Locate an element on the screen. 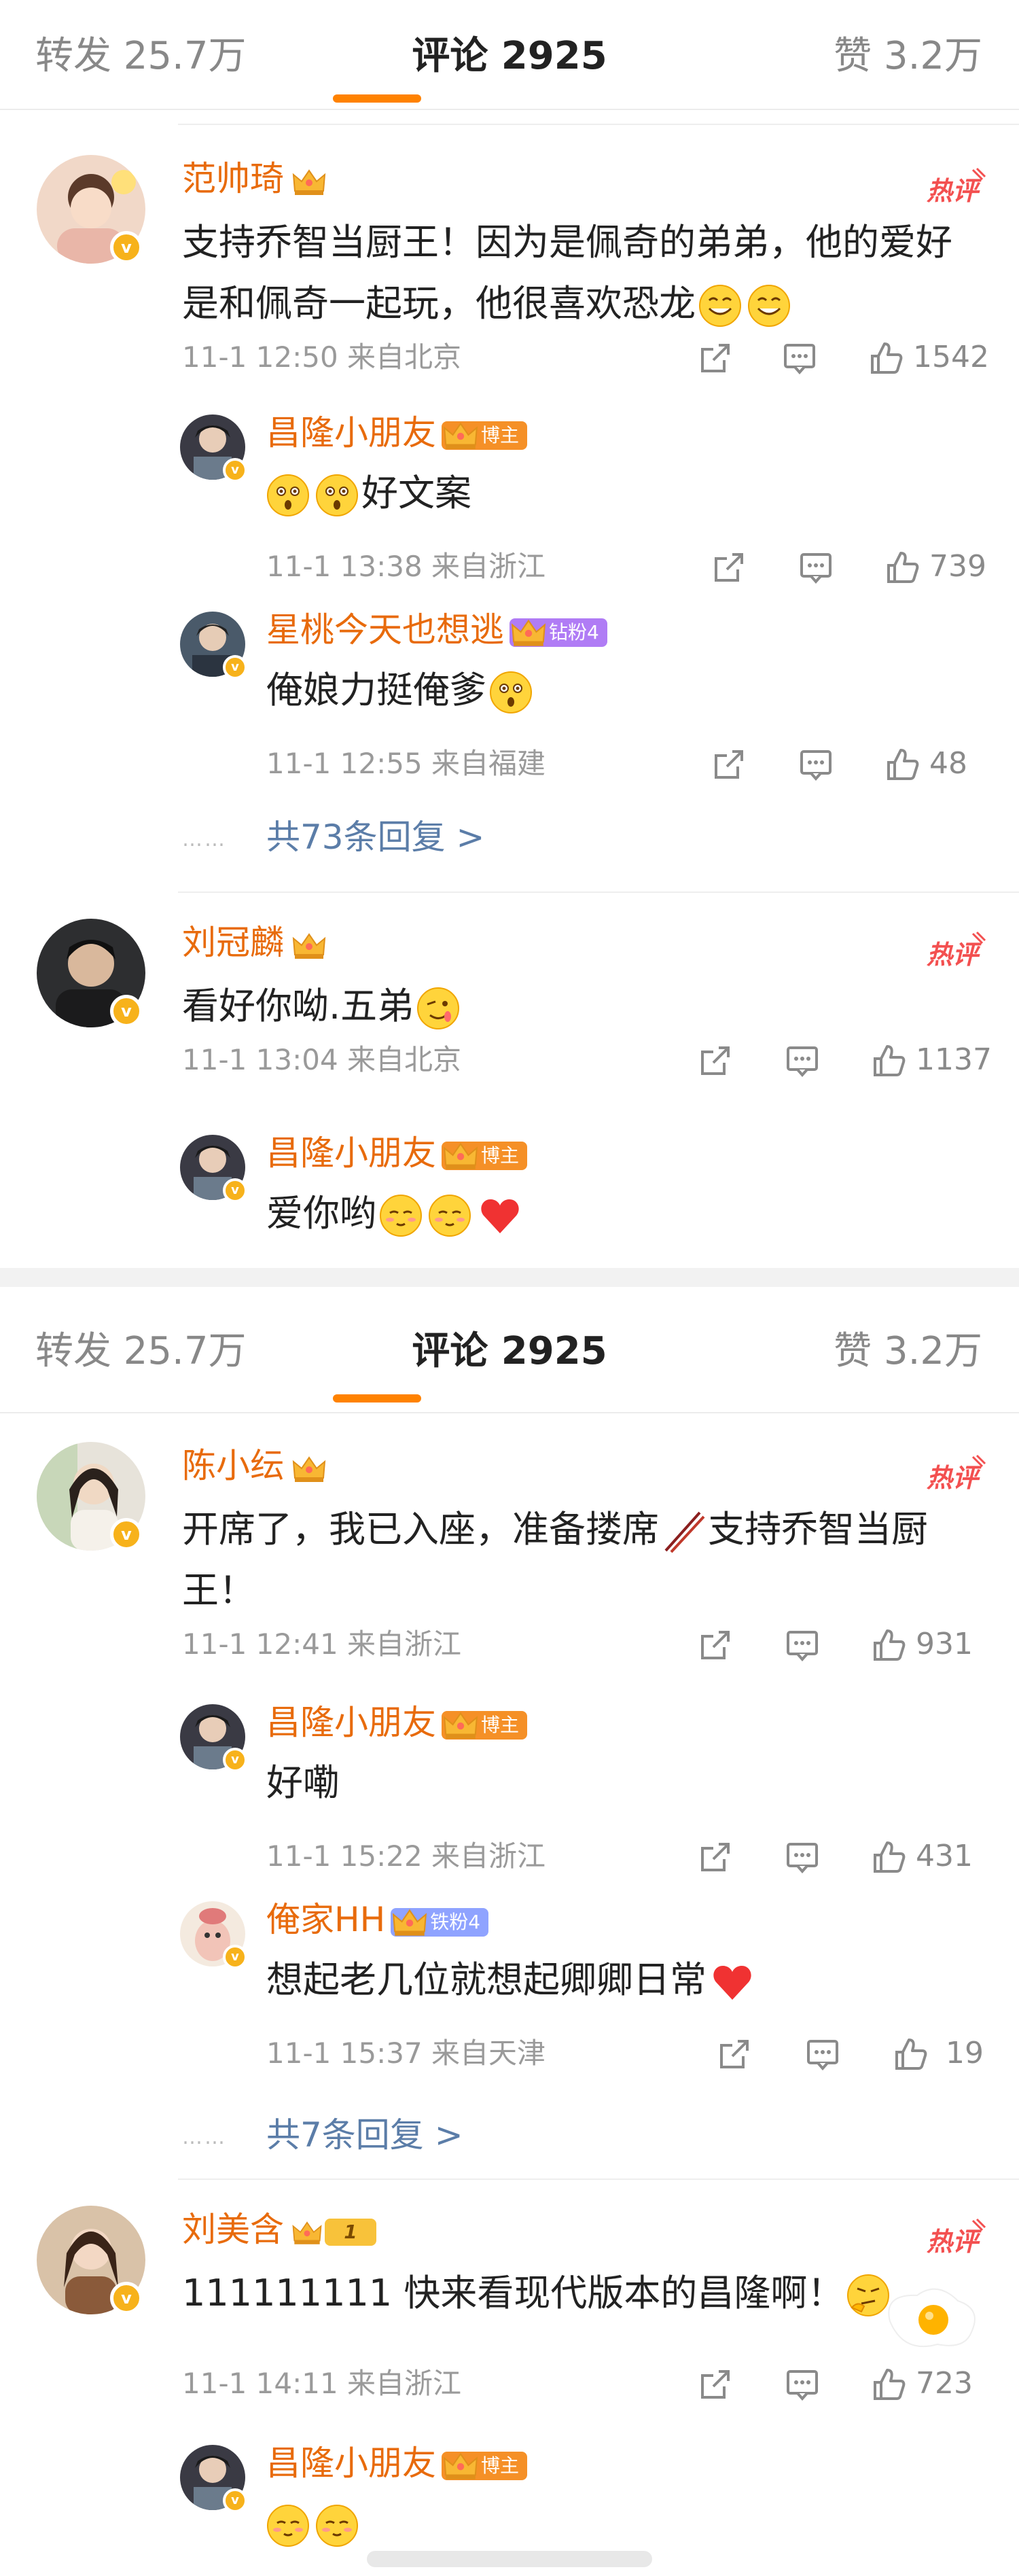 Image resolution: width=1019 pixels, height=2576 pixels. username-text: 星桃今天也想逃 is located at coordinates (385, 630).